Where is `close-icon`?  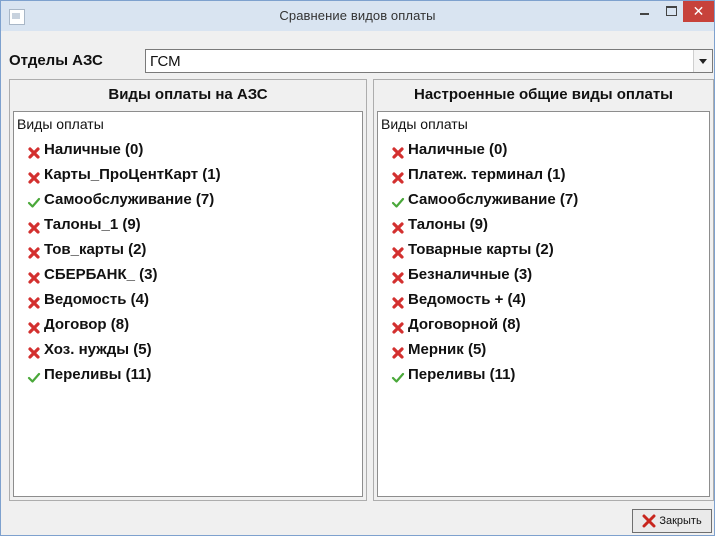 close-icon is located at coordinates (649, 521).